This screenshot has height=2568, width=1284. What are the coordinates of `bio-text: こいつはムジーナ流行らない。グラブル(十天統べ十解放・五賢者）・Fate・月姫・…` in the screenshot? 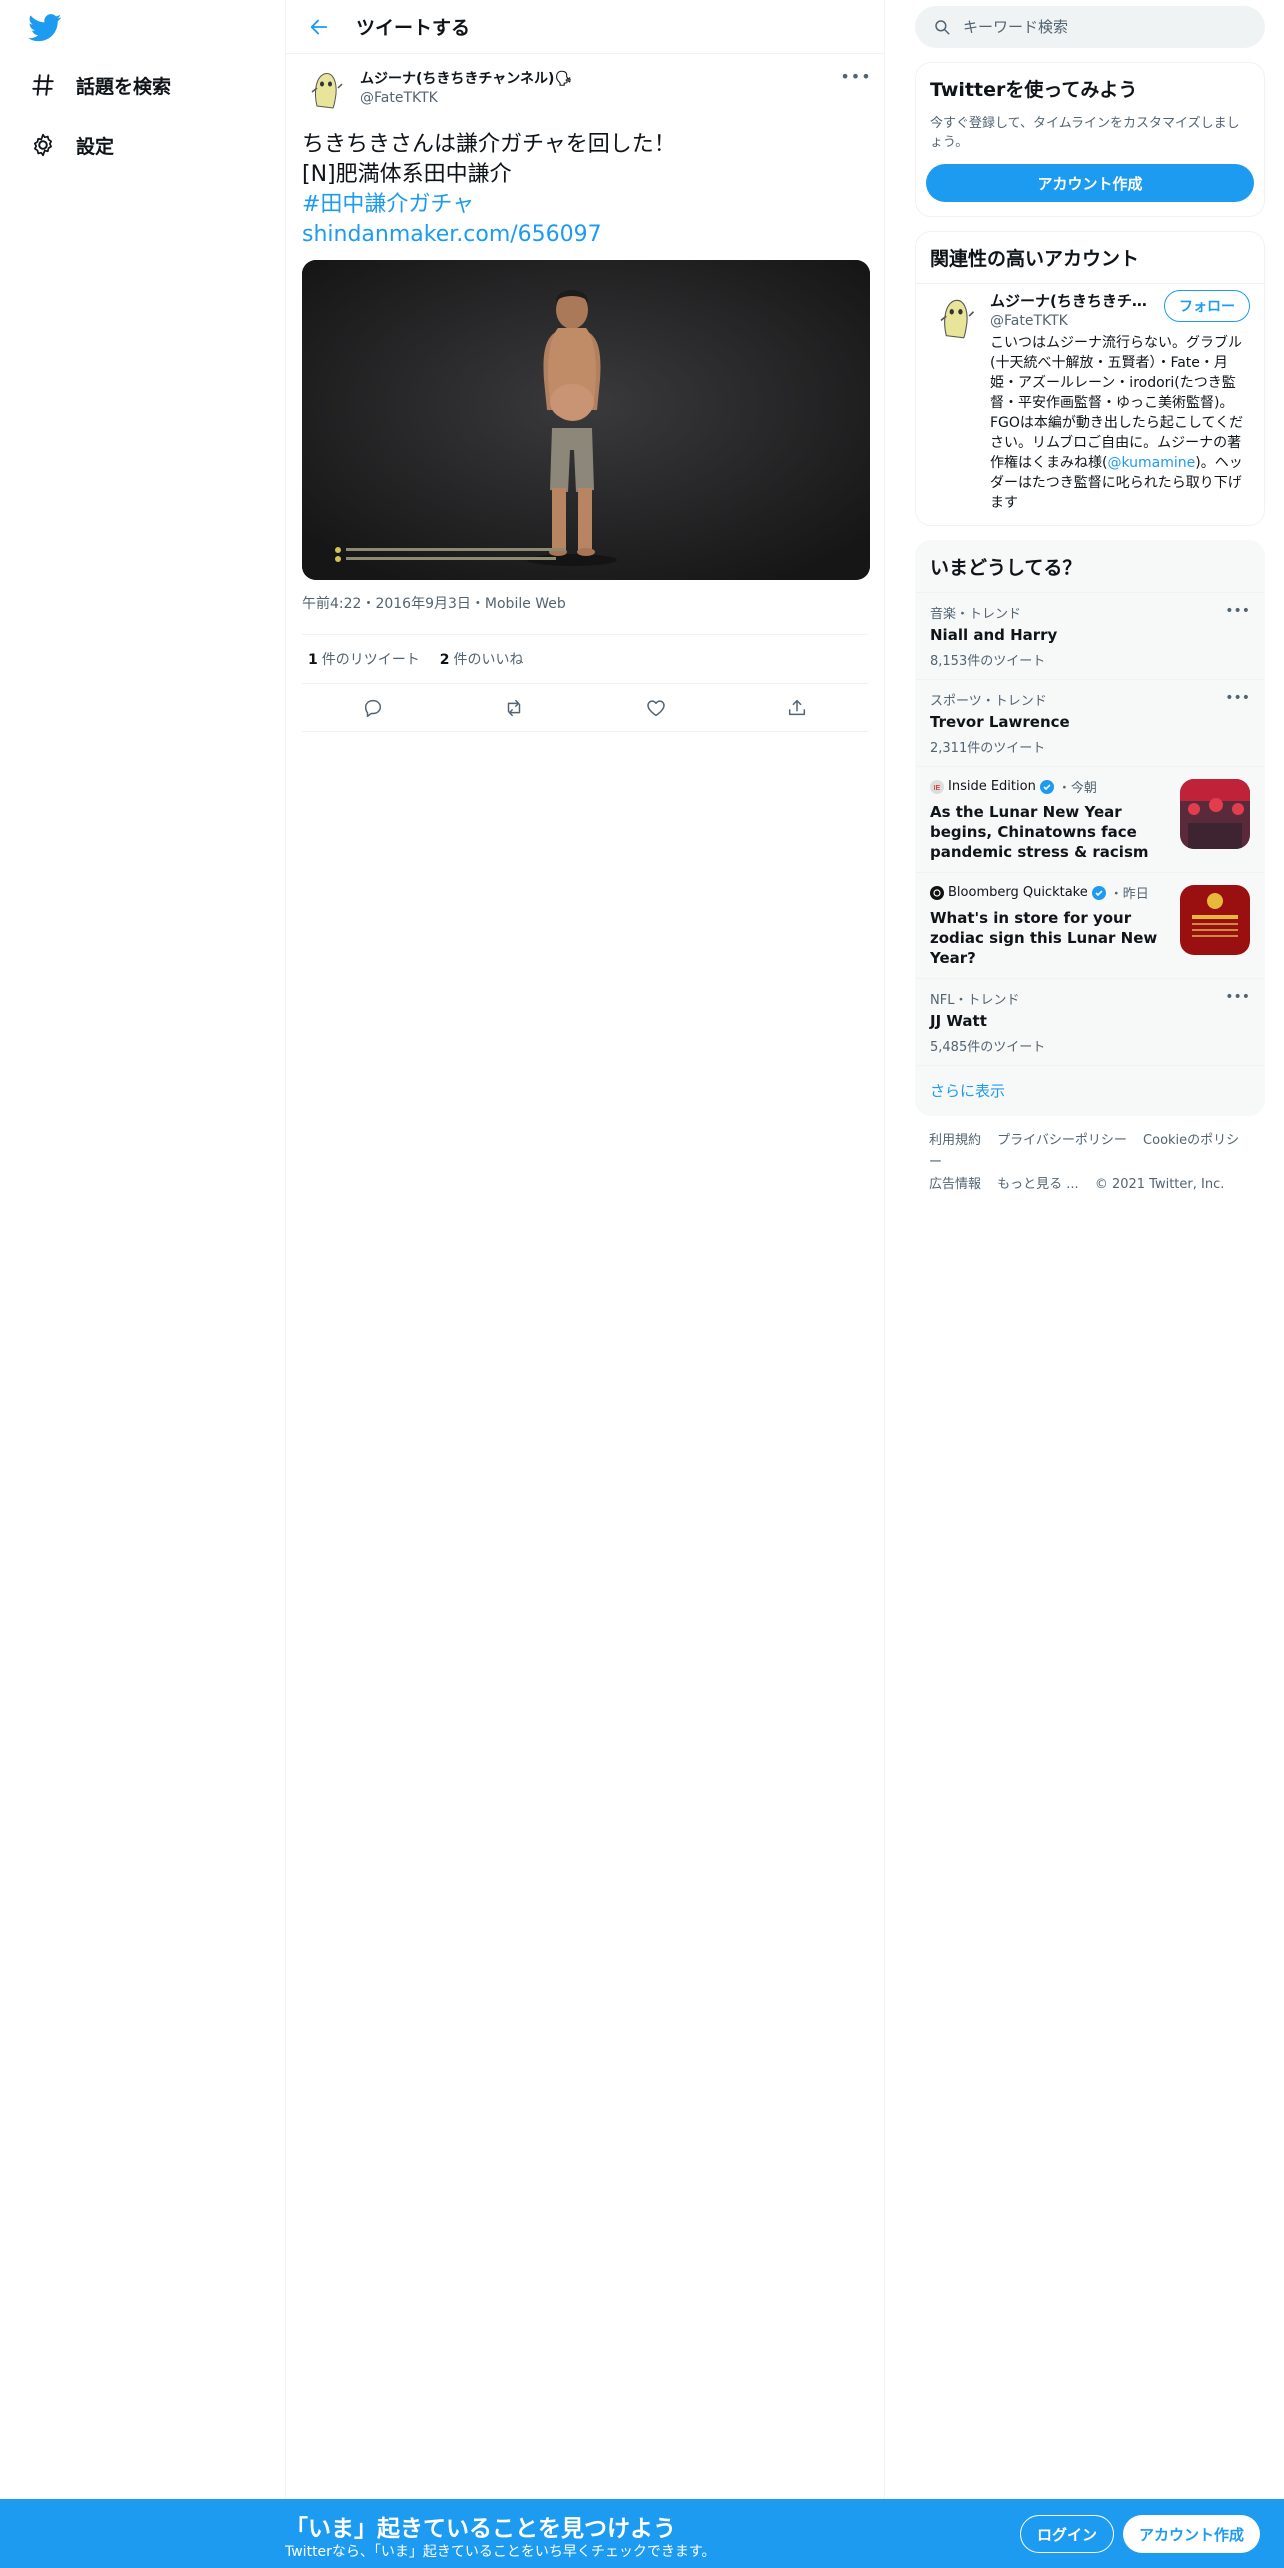 It's located at (1117, 403).